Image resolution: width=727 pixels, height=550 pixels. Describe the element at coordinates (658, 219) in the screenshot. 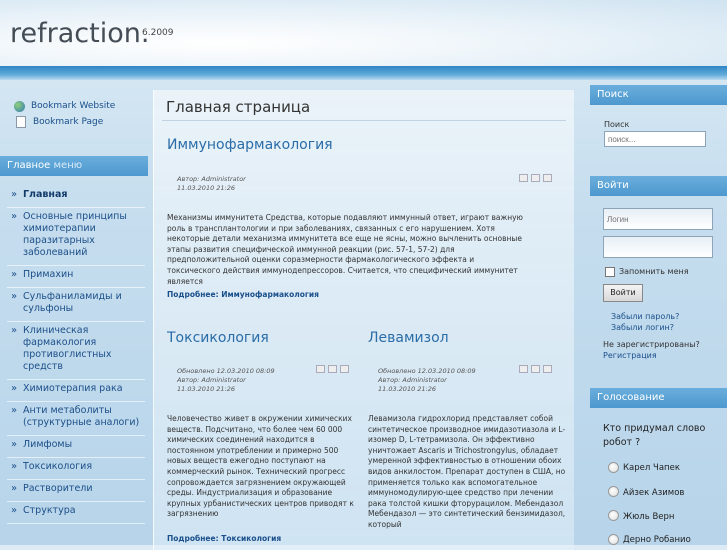

I see `username-input` at that location.